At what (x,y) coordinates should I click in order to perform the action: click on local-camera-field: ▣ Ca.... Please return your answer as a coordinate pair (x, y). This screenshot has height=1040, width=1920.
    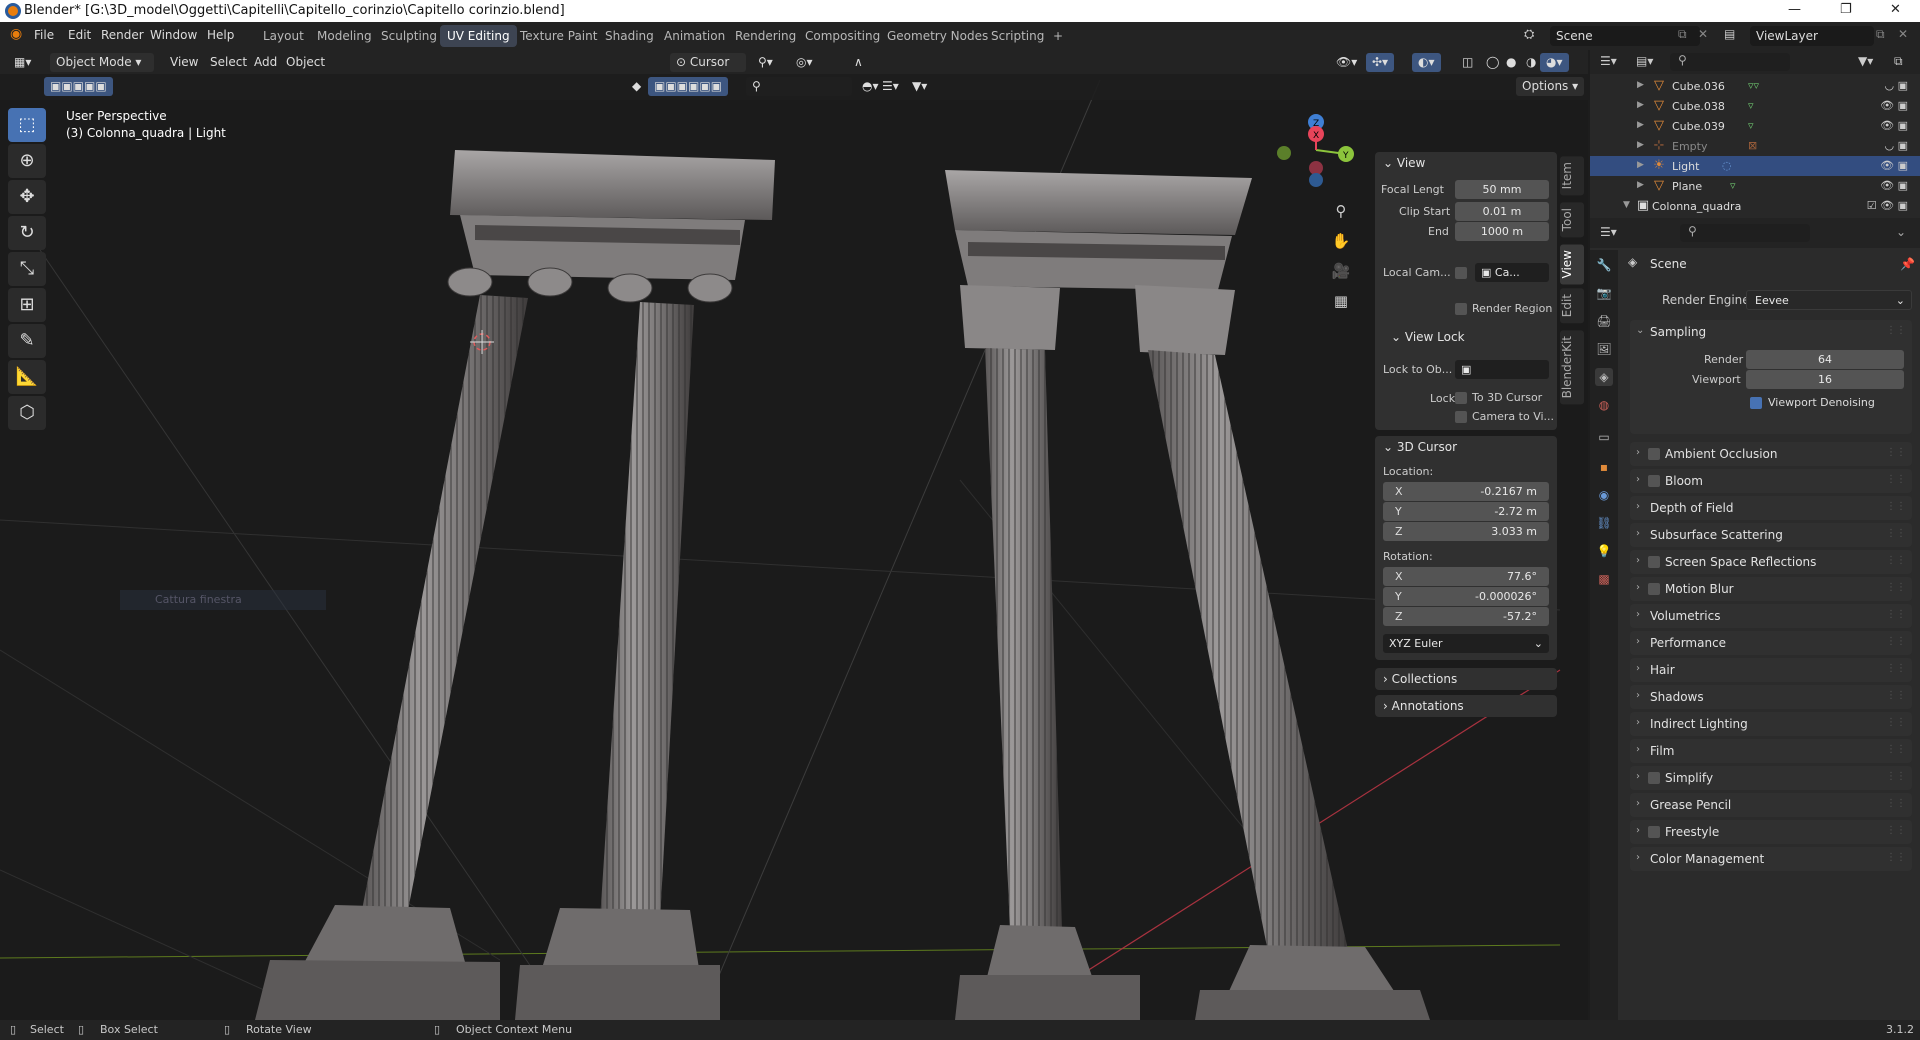
    Looking at the image, I should click on (1512, 272).